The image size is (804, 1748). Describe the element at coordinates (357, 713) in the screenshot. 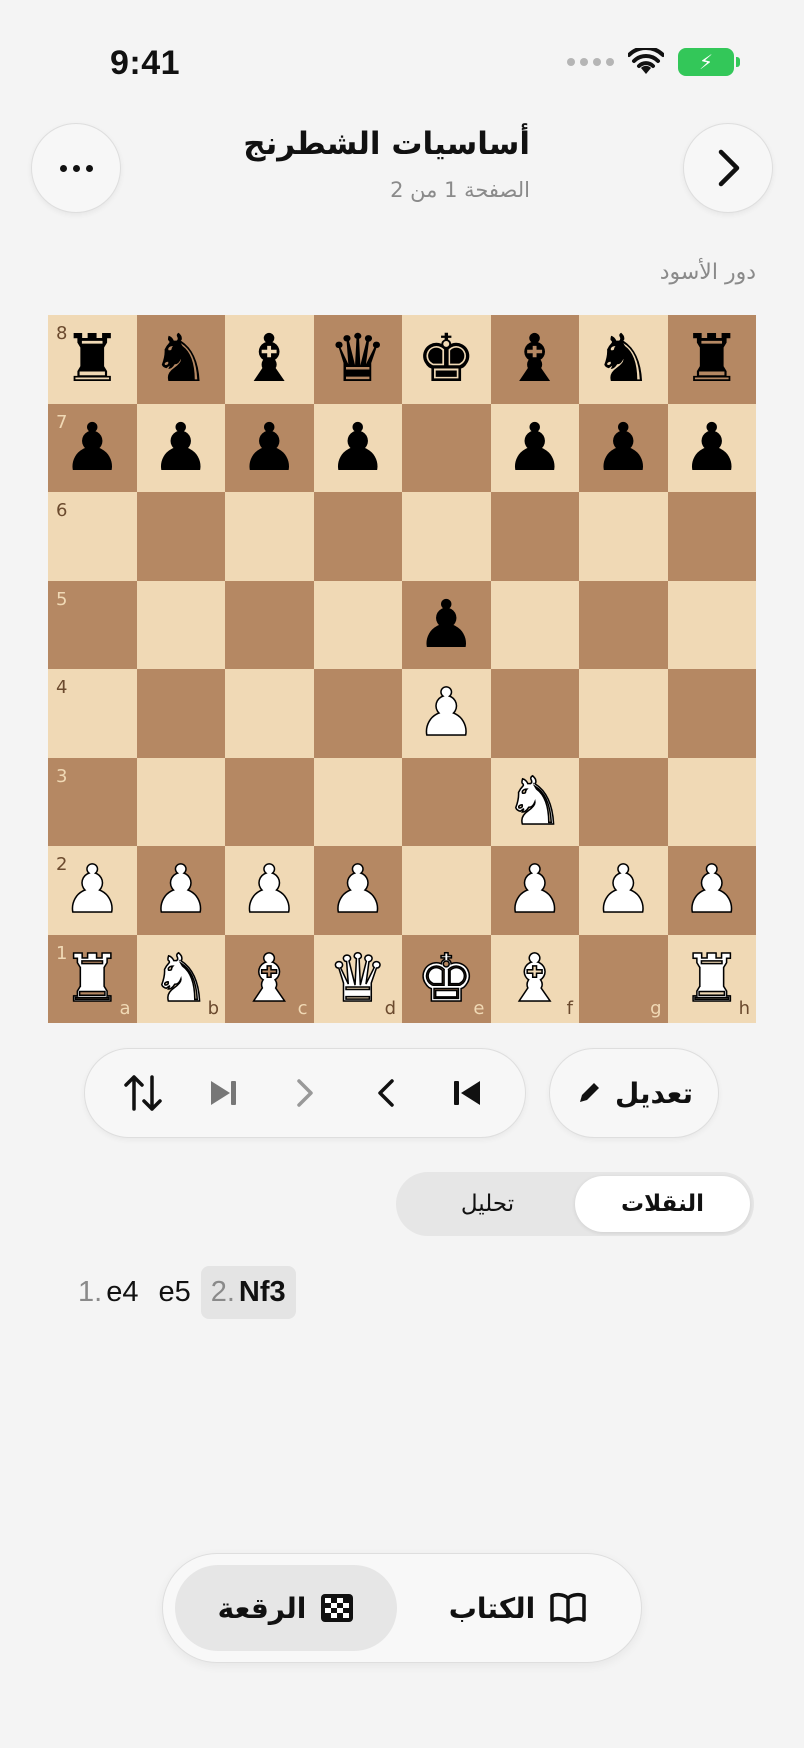

I see `square-d4` at that location.